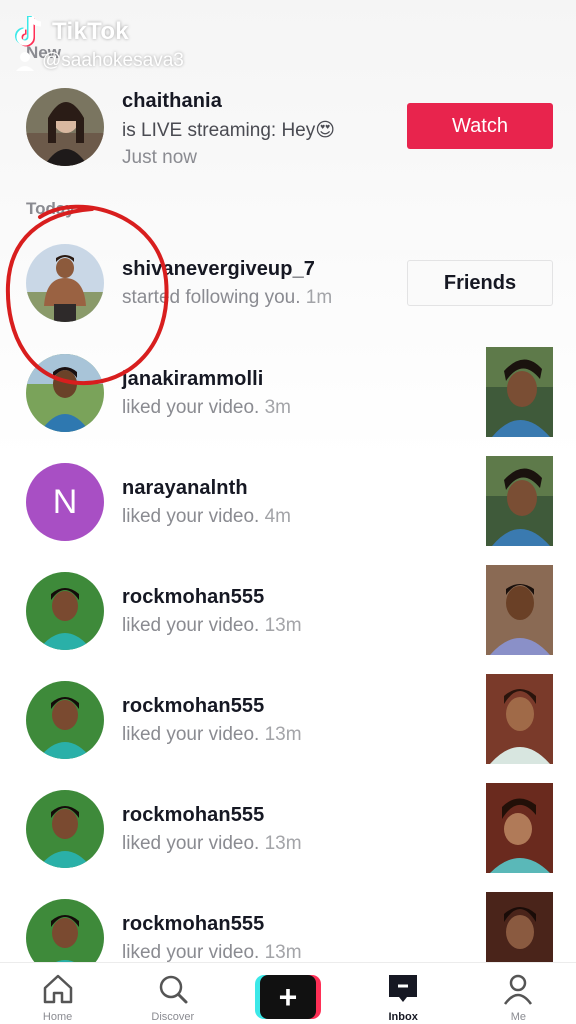 The width and height of the screenshot is (576, 1024). I want to click on like-text: janakirammolli liked your video. 3m, so click(206, 393).